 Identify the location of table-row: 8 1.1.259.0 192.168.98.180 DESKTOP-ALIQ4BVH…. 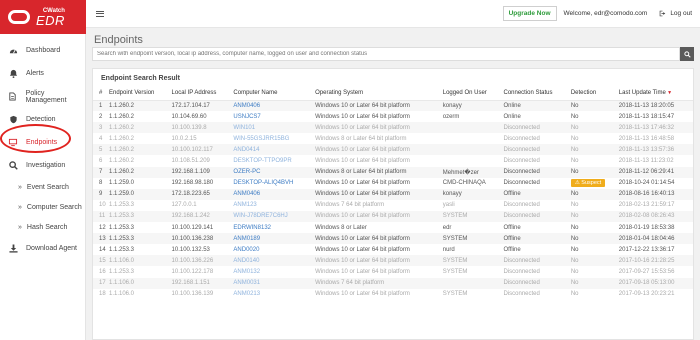
(393, 183).